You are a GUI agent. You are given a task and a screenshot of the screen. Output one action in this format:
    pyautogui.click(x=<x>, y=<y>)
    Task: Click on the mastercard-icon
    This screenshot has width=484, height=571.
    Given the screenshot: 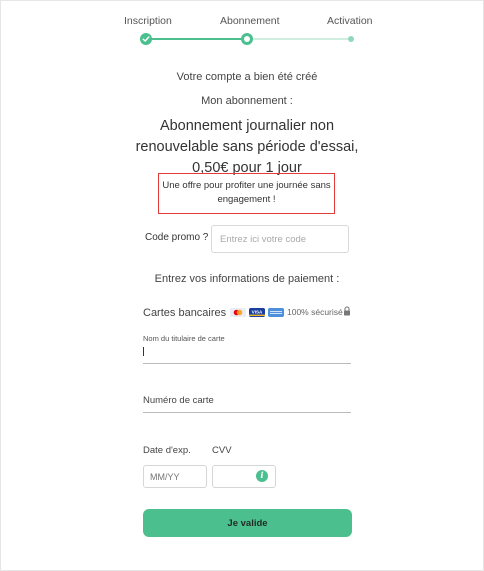 What is the action you would take?
    pyautogui.click(x=238, y=312)
    